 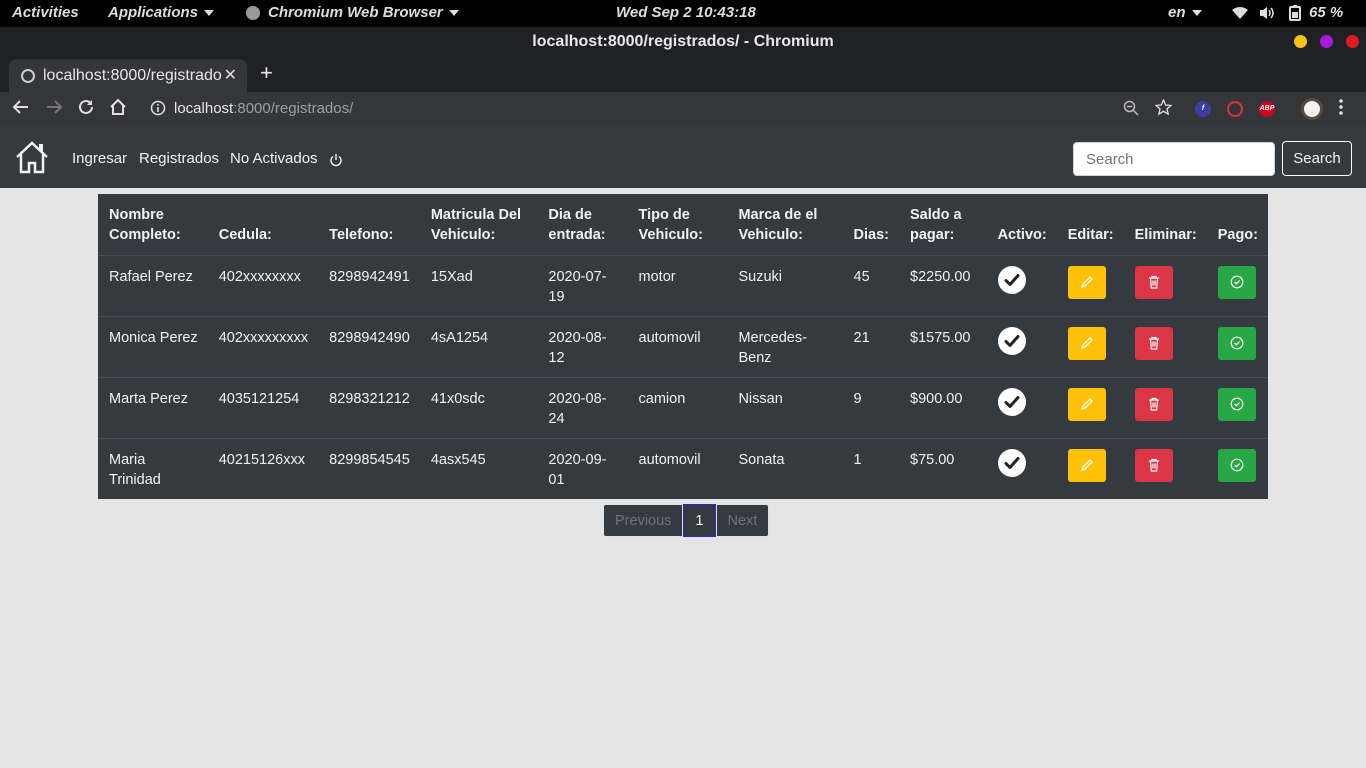 I want to click on column-header: Eliminar:, so click(x=1165, y=234).